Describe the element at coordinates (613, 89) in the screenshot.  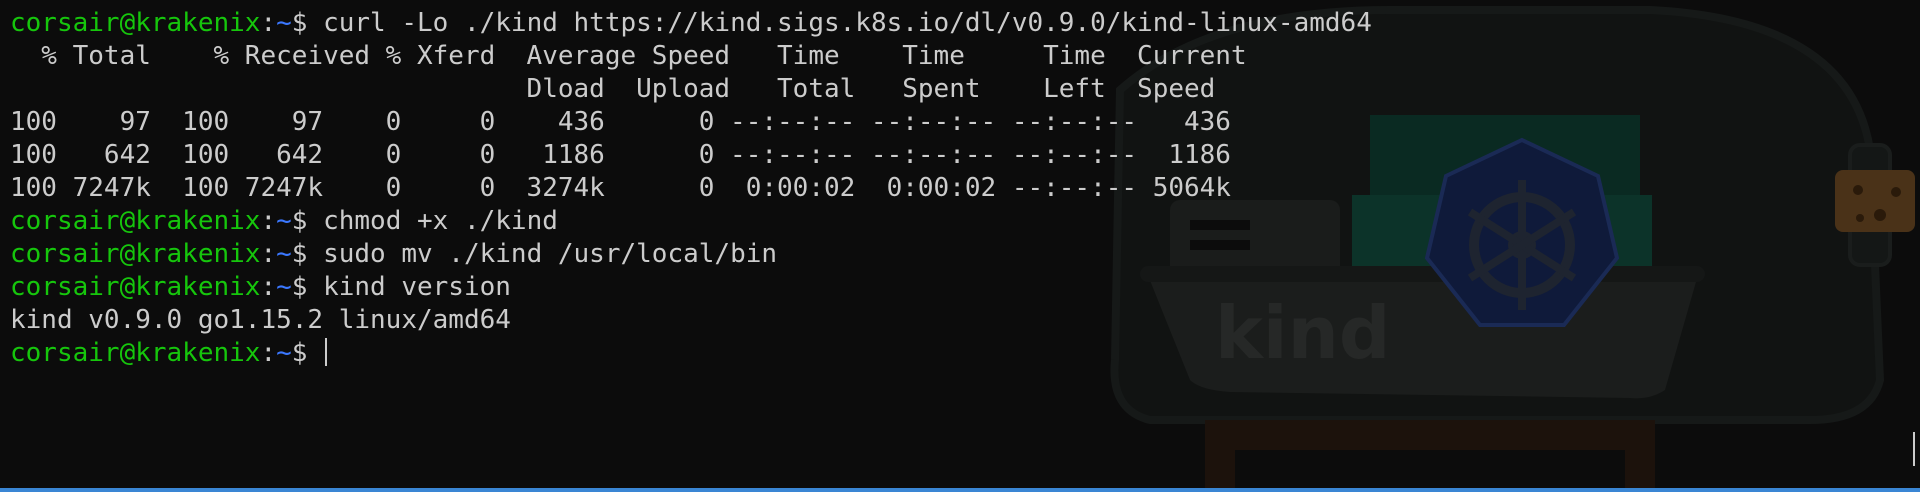
I see `curl-header: Dload Upload Total Spent Left Speed` at that location.